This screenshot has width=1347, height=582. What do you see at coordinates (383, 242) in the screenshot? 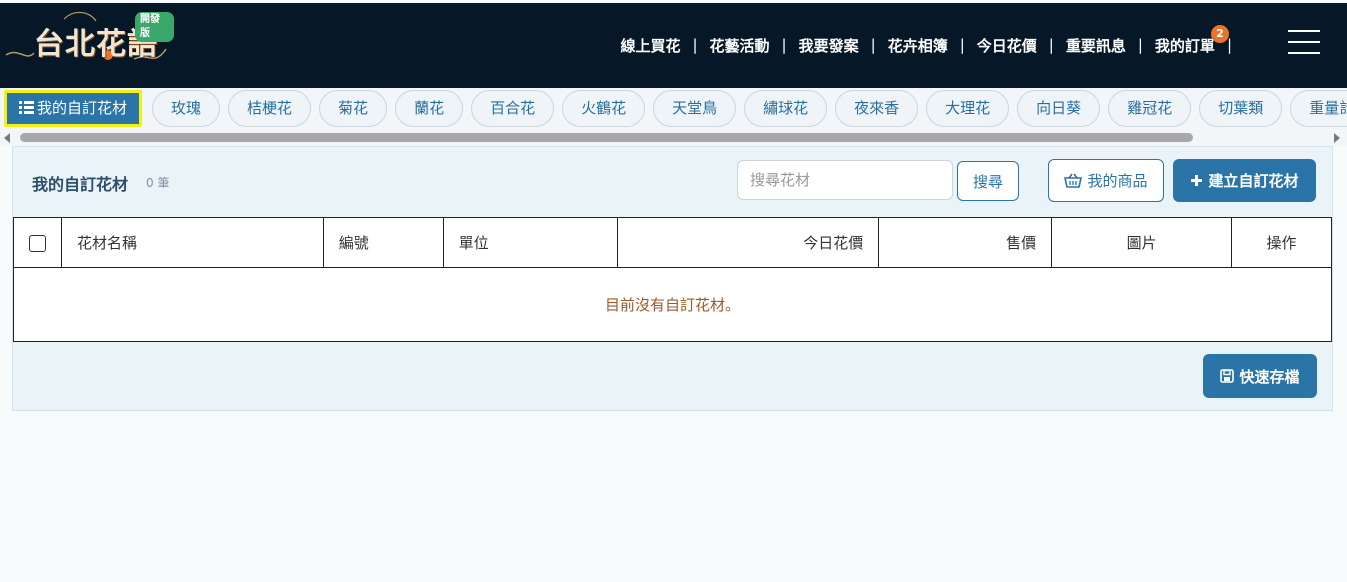
I see `col-code: 編號` at bounding box center [383, 242].